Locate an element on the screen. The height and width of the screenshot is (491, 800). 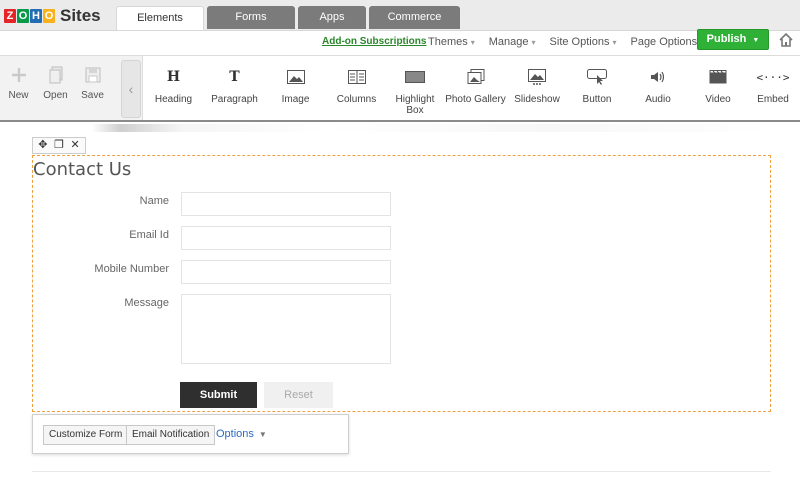
chevron-left-icon: ‹ is located at coordinates (131, 89).